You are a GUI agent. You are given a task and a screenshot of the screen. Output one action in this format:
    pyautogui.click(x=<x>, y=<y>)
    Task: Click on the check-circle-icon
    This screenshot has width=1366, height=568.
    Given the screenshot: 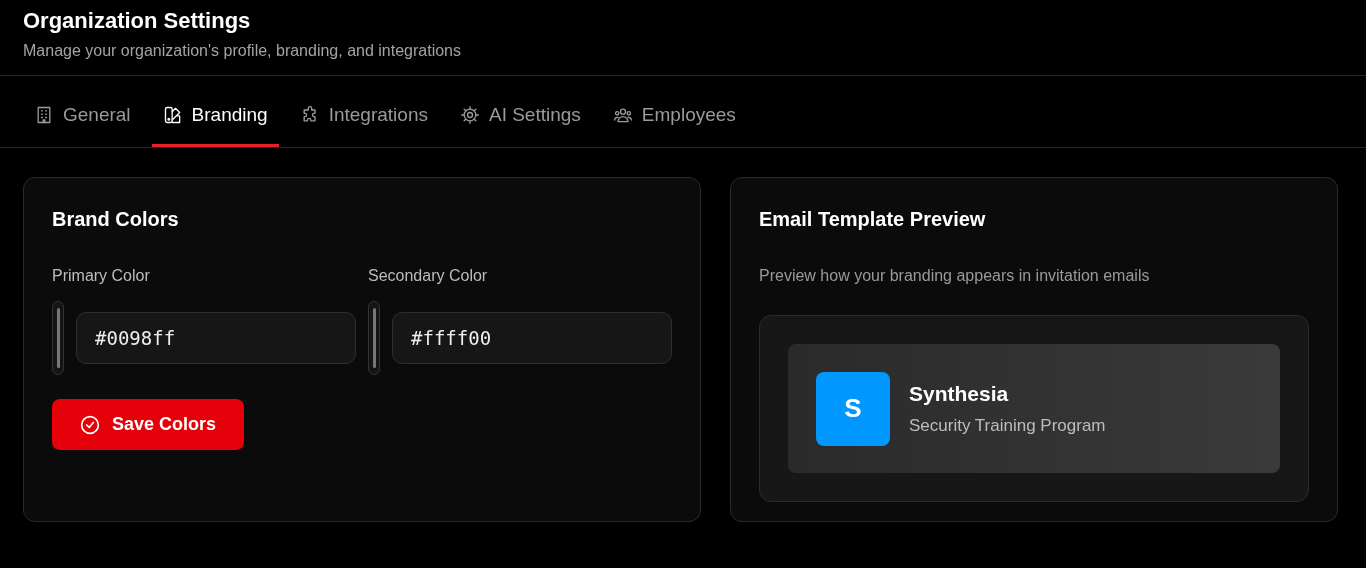 What is the action you would take?
    pyautogui.click(x=90, y=424)
    